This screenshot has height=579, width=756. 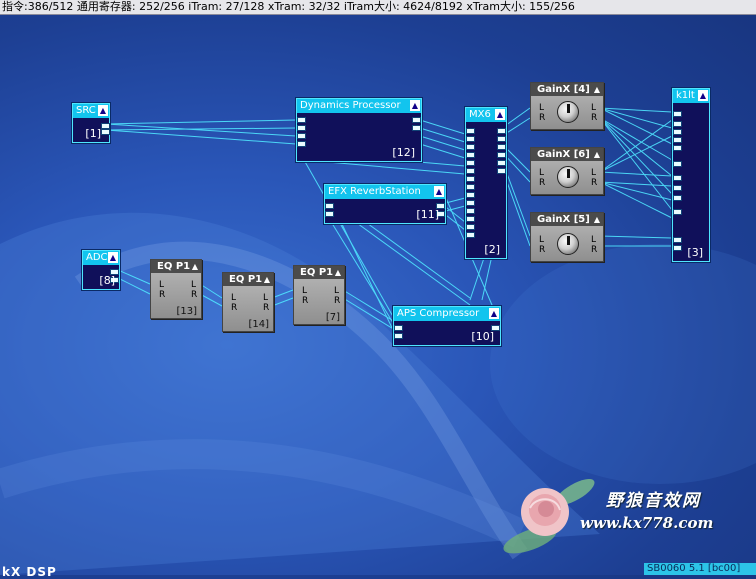 I want to click on gainx-4-module: GainX [4] ▲ L R L R, so click(x=567, y=106).